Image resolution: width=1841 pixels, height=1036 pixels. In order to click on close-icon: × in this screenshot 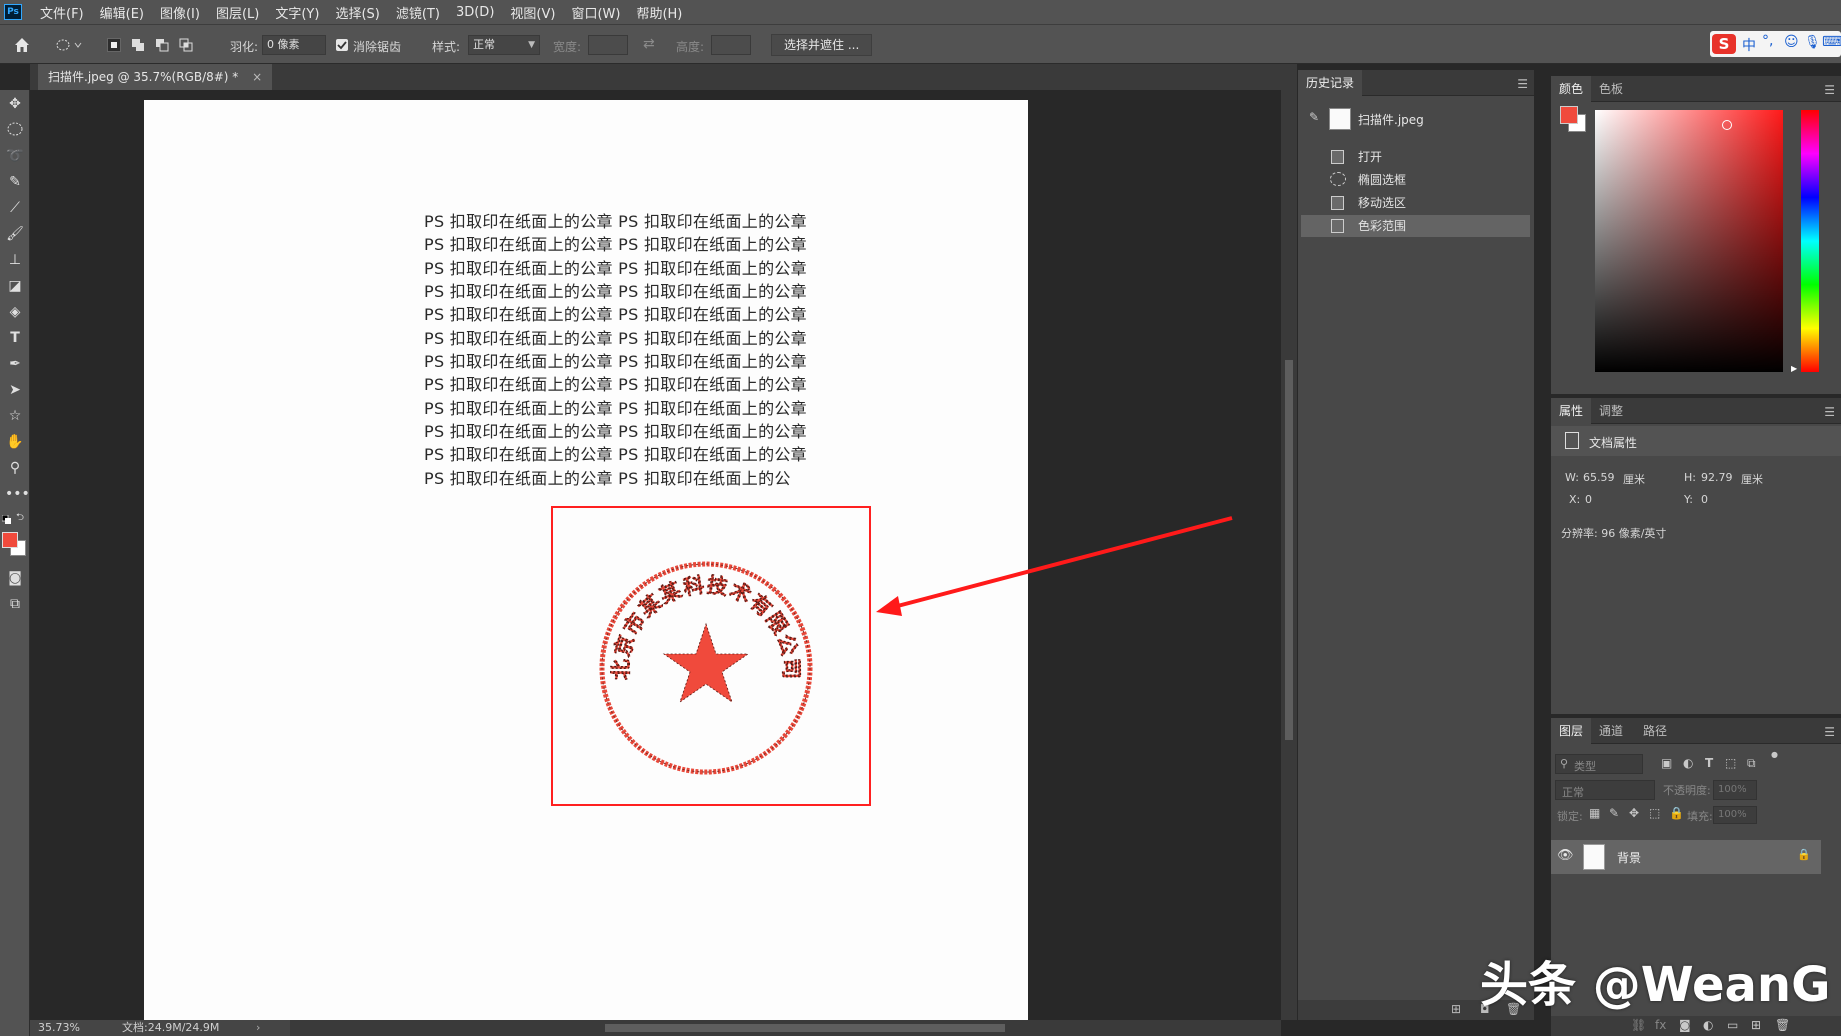, I will do `click(257, 77)`.